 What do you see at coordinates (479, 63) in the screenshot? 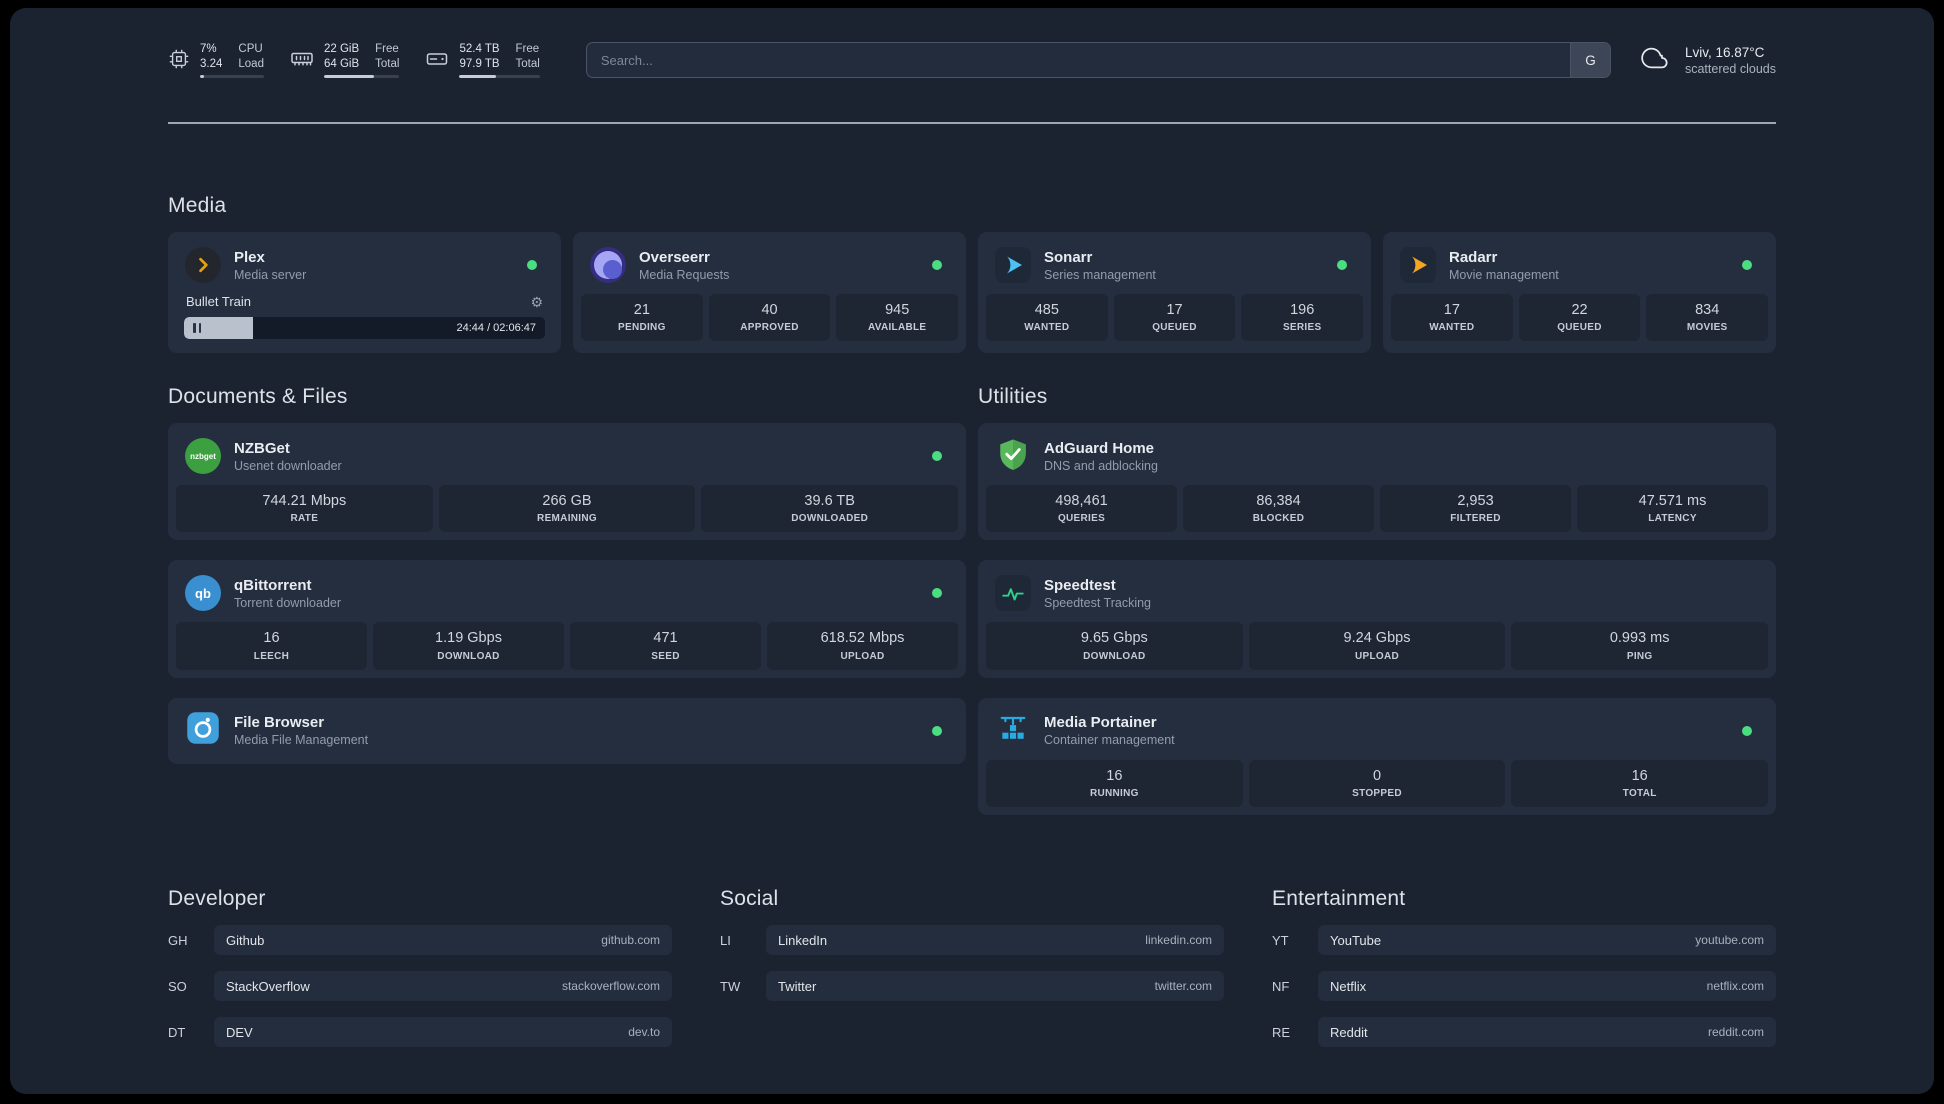
I see `disk-total-value: 97.9 TB` at bounding box center [479, 63].